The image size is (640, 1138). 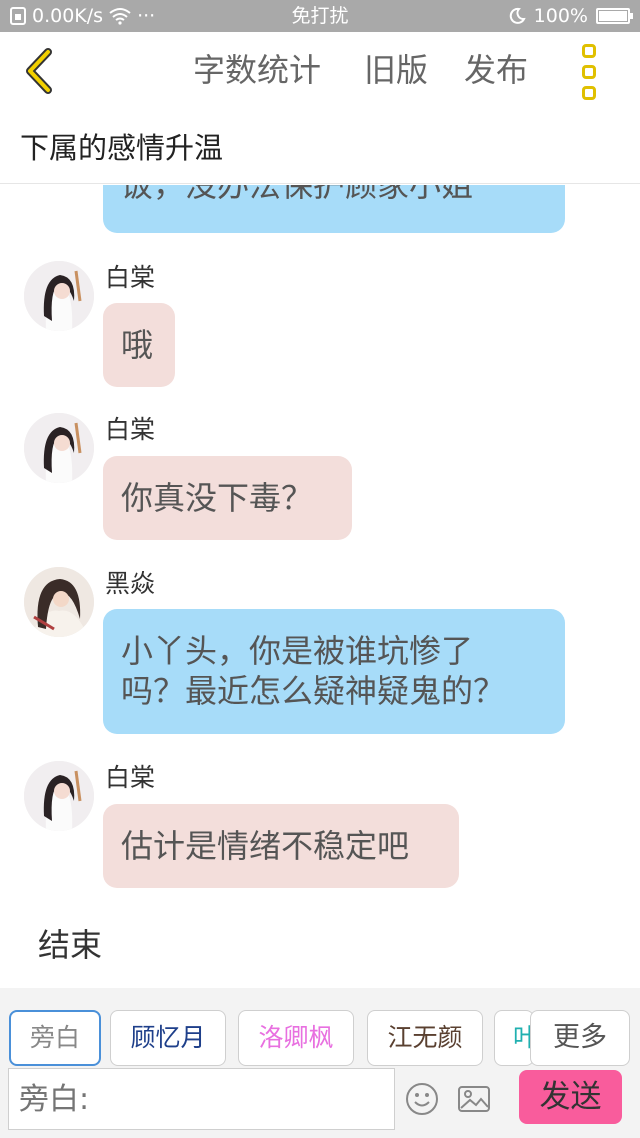 I want to click on role-selector-bar: 旁白 顾忆月 洛卿枫 江无颜 叶 更多, so click(x=320, y=1028).